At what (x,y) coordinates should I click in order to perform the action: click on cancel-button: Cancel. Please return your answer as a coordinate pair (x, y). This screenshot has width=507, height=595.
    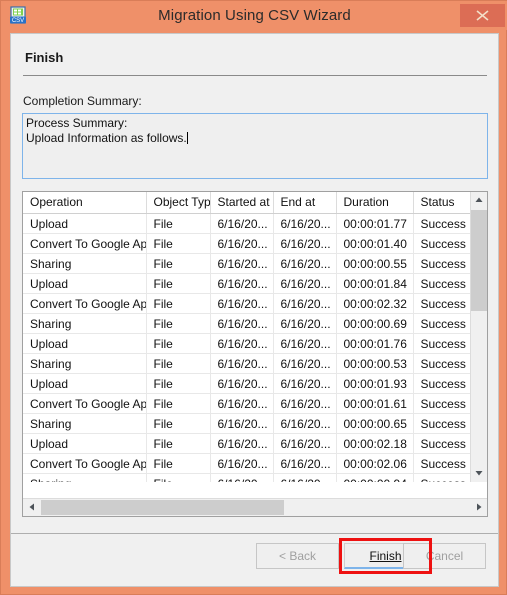
    Looking at the image, I should click on (444, 556).